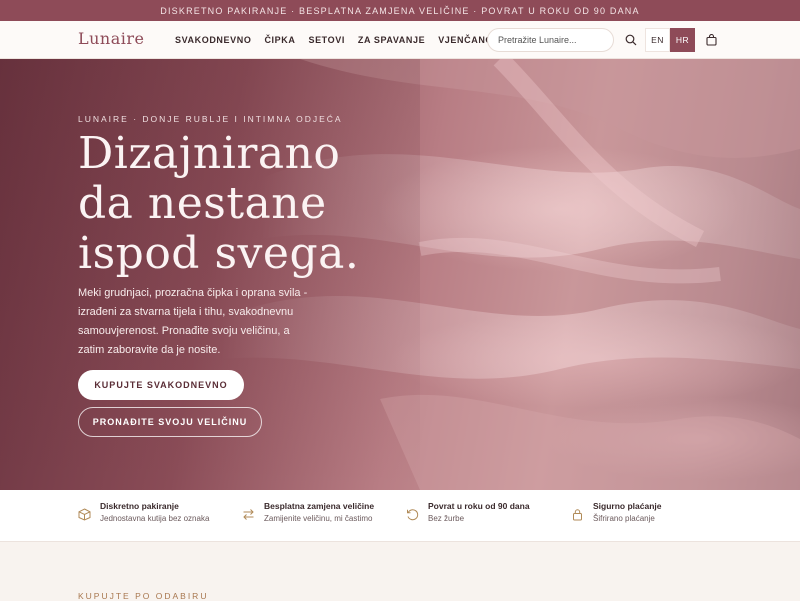 The height and width of the screenshot is (601, 800). What do you see at coordinates (318, 518) in the screenshot?
I see `feature-subtitle: Zamijenite veličinu, mi častimo` at bounding box center [318, 518].